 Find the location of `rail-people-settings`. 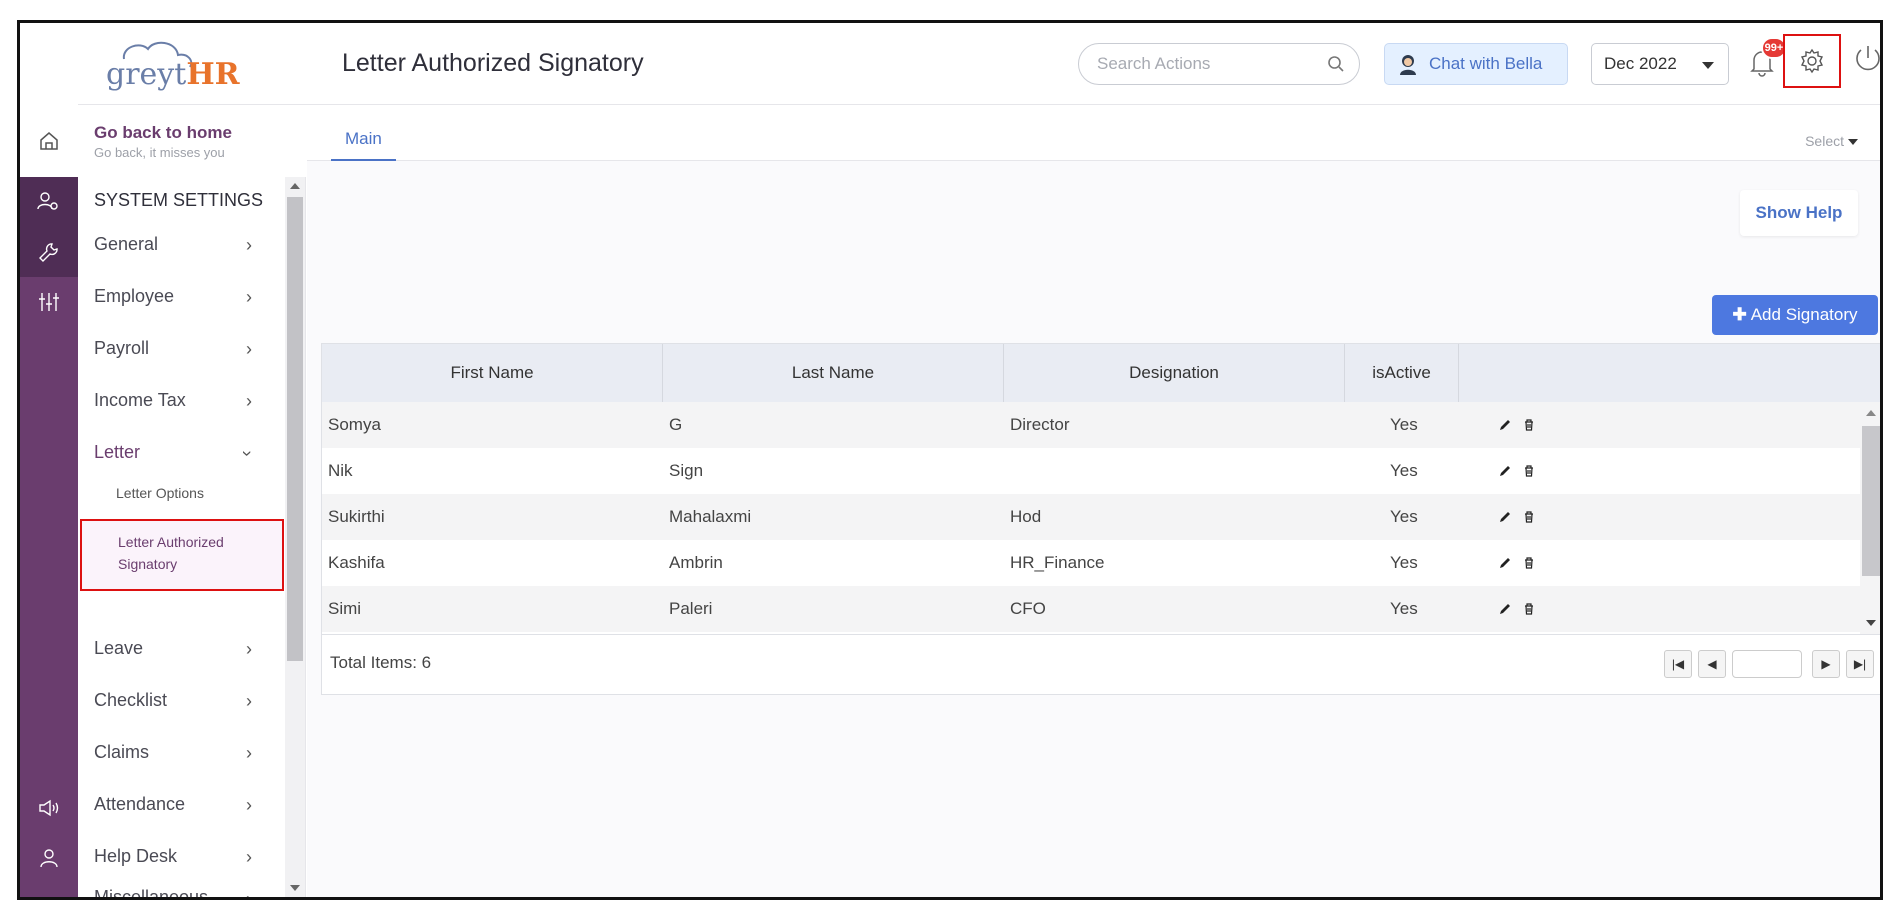

rail-people-settings is located at coordinates (49, 202).